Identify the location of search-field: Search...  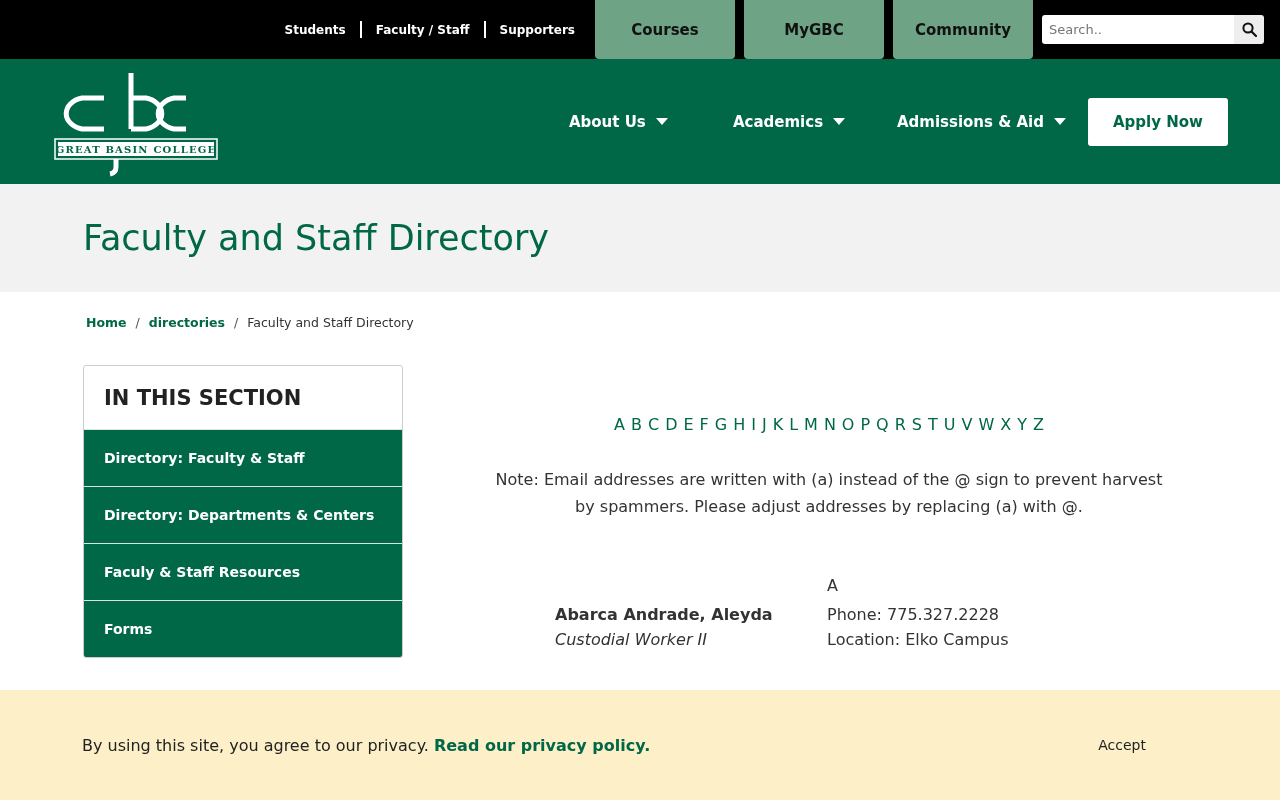
(1138, 29).